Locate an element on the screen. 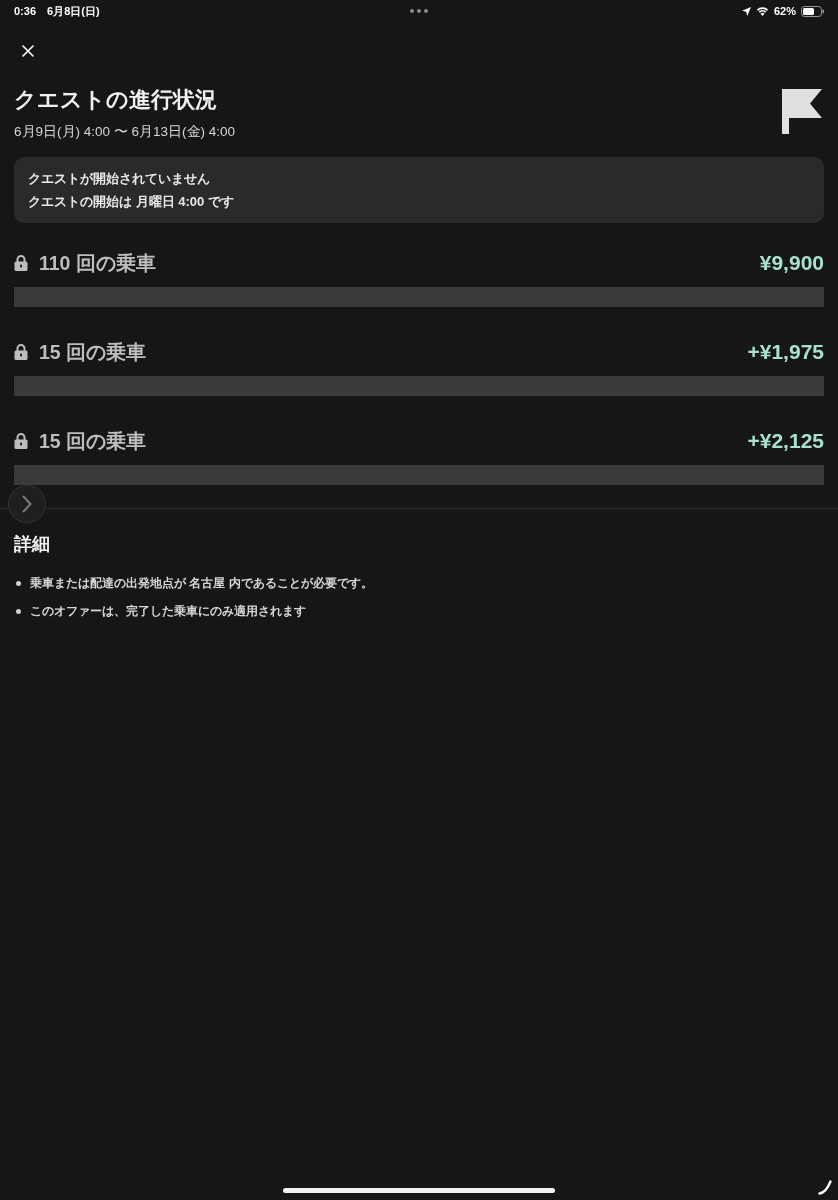  multitasking-dots-icon is located at coordinates (419, 11).